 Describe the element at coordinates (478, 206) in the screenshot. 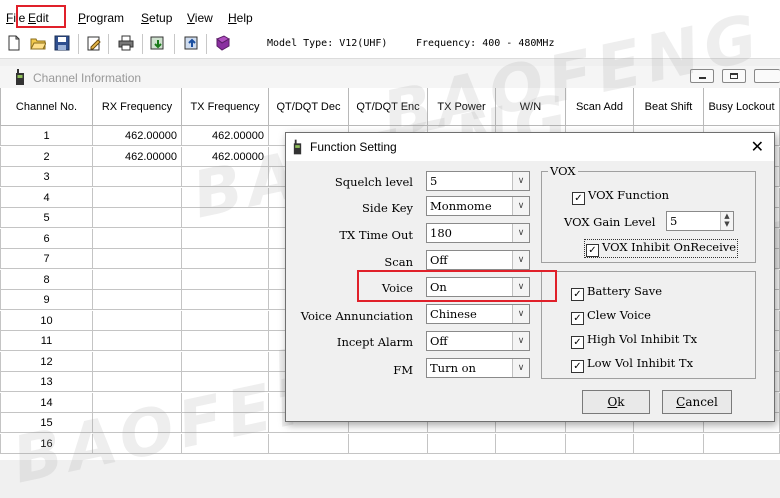

I see `side-key-select: Monmome ∨` at that location.